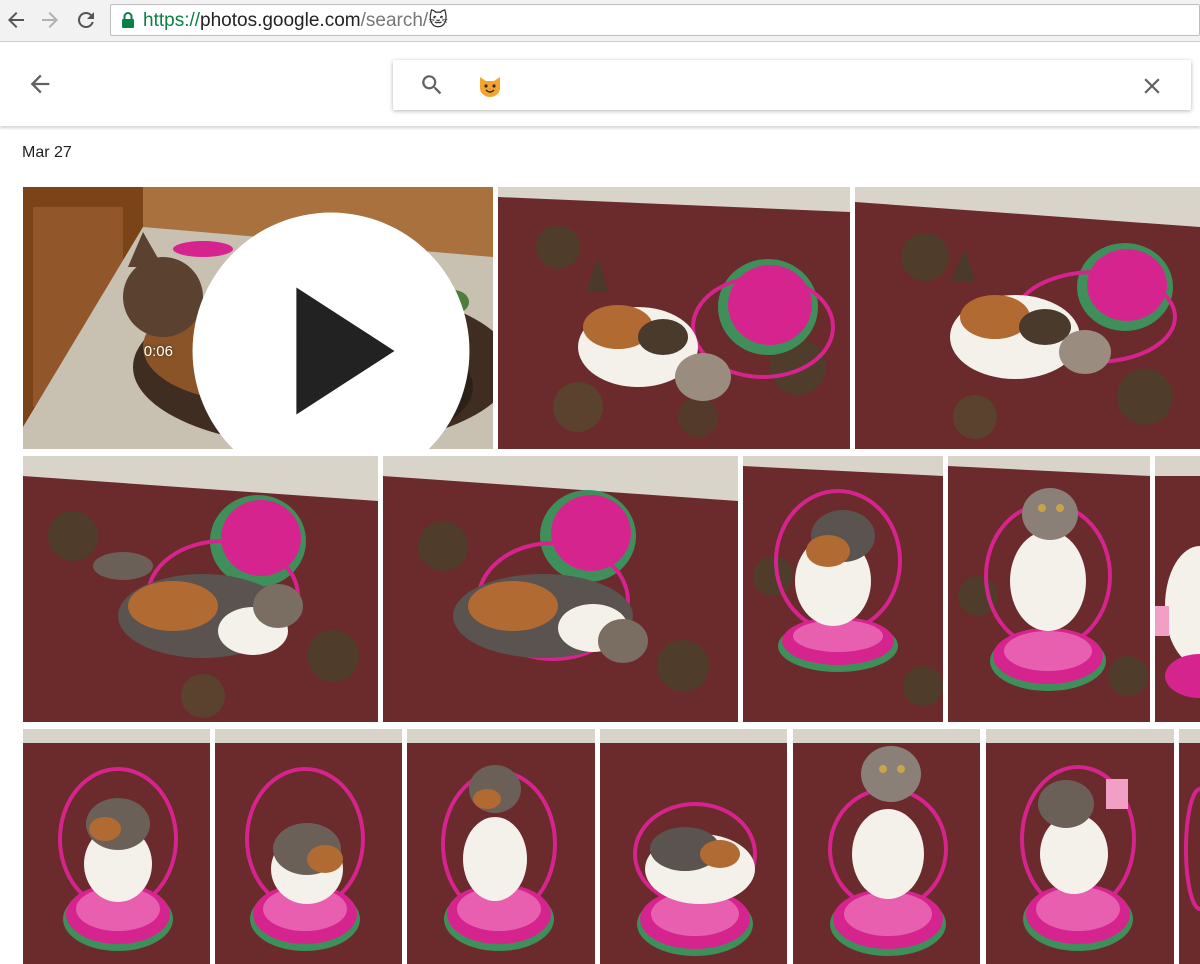 The image size is (1200, 964). I want to click on play-icon, so click(331, 330).